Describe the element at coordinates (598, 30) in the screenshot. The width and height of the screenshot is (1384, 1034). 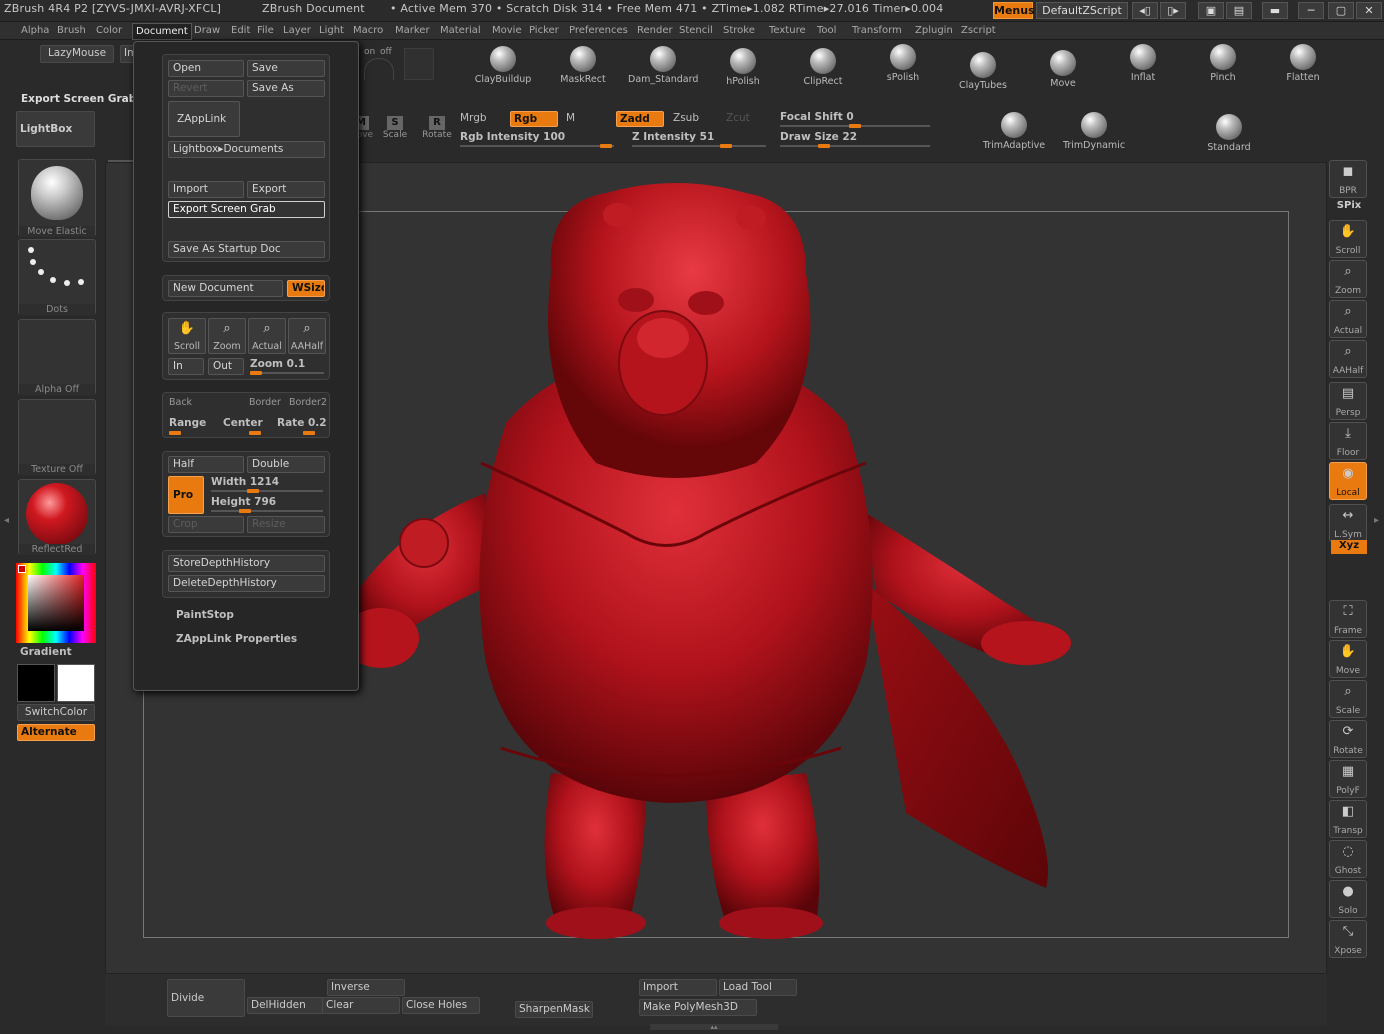
I see `menu-preferences: Preferences` at that location.